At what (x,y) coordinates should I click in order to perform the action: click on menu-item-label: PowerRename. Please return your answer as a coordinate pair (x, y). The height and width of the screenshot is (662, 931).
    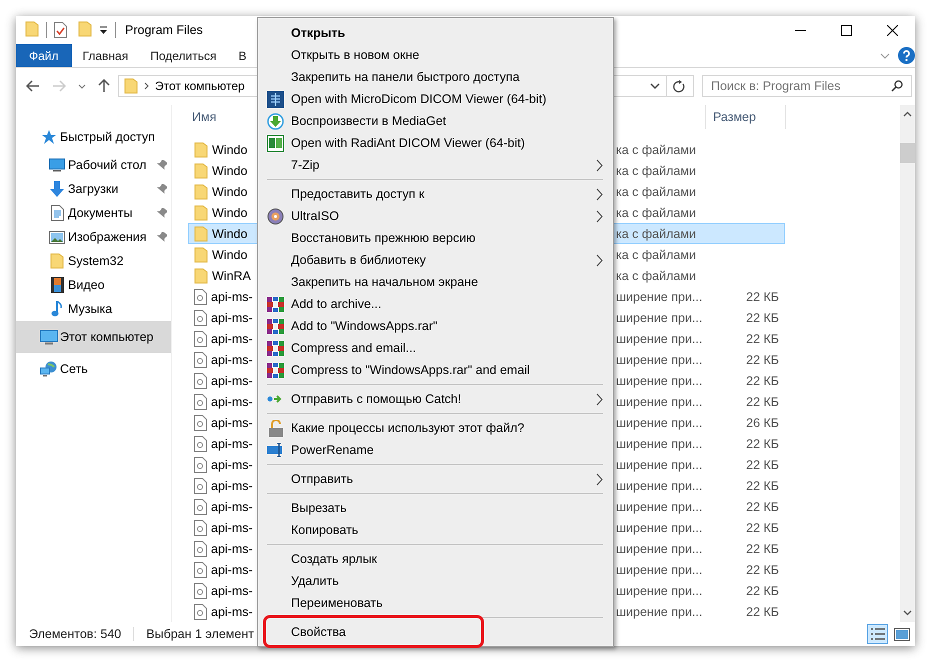
    Looking at the image, I should click on (332, 450).